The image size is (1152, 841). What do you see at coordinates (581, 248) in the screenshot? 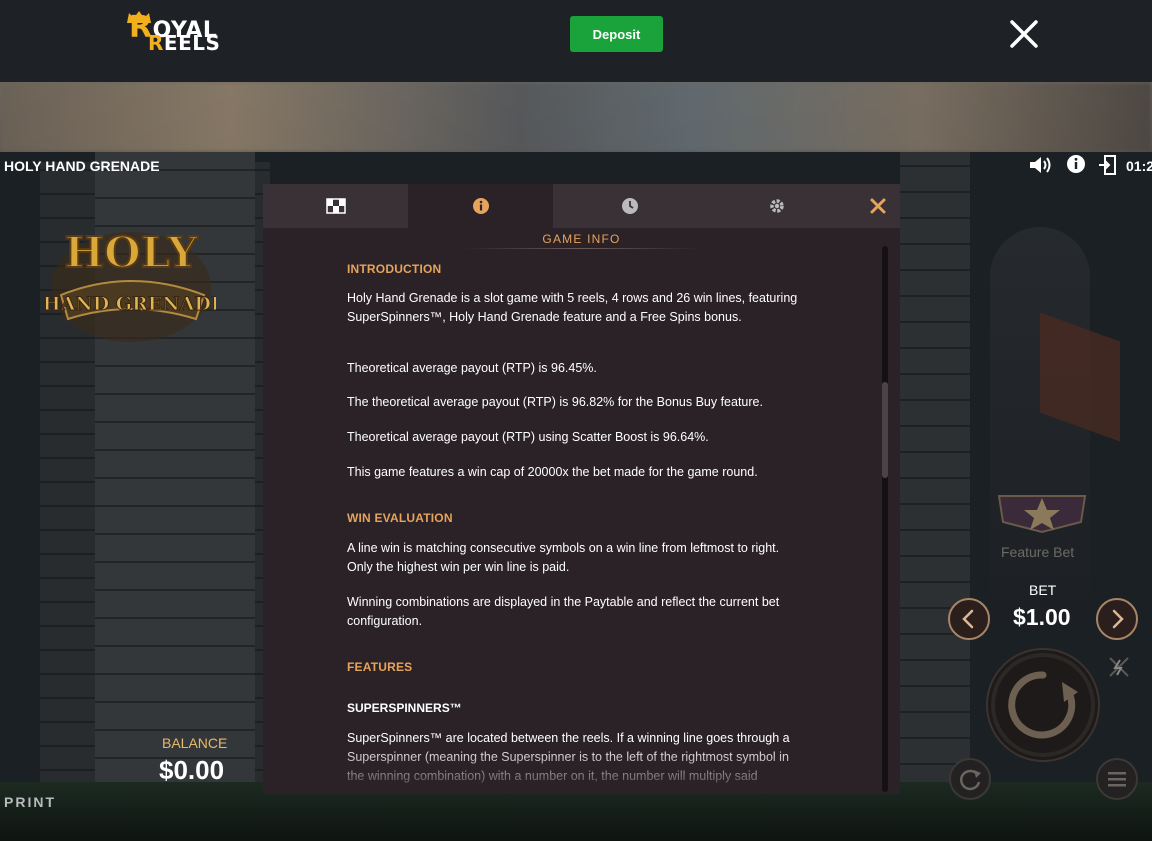
I see `heading-divider` at bounding box center [581, 248].